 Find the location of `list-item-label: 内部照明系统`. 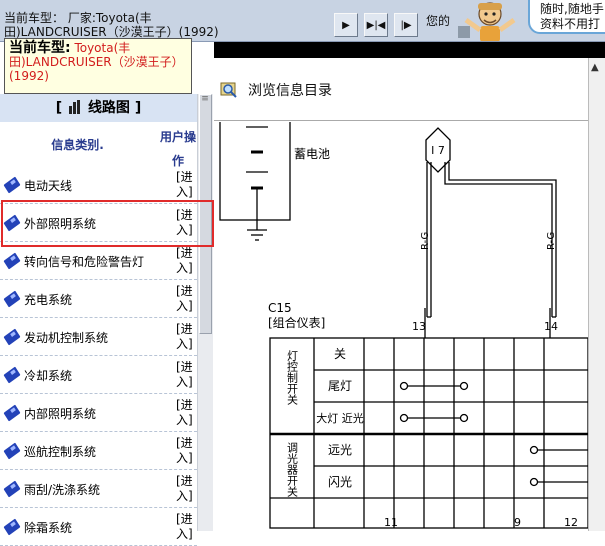

list-item-label: 内部照明系统 is located at coordinates (60, 413).